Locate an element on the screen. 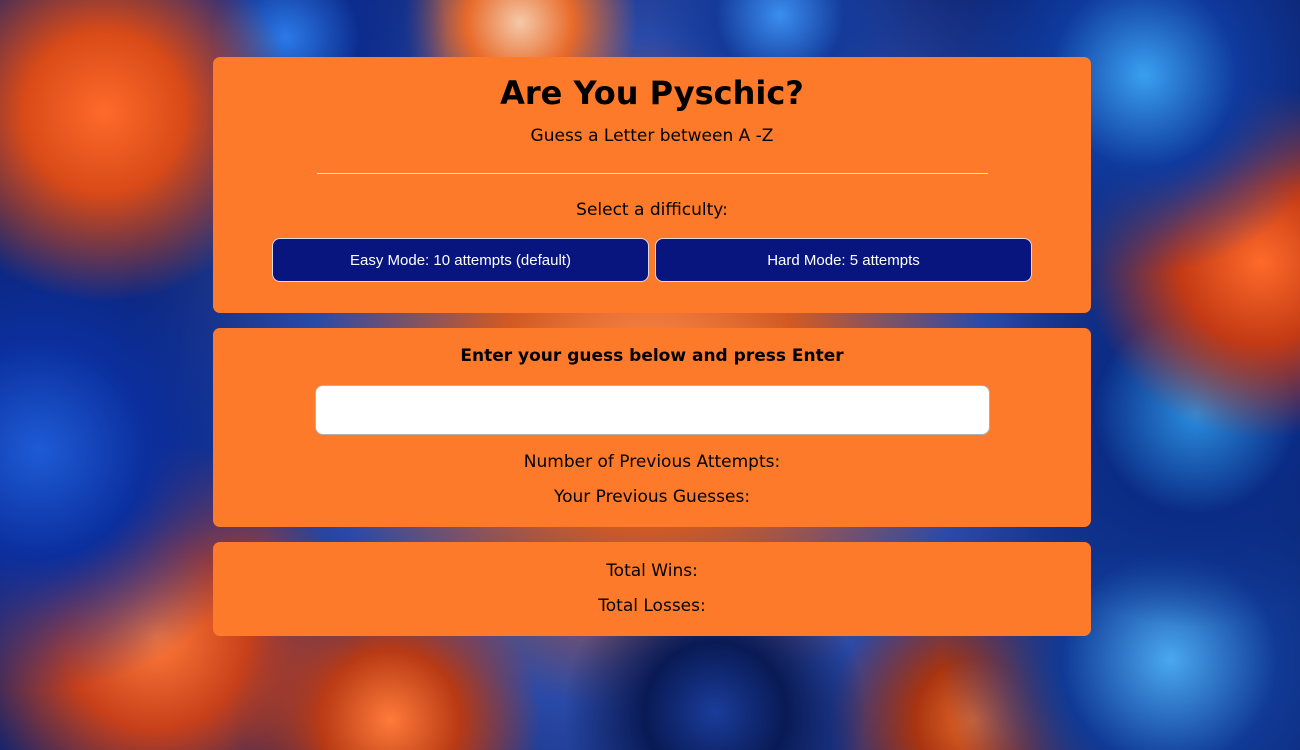 The width and height of the screenshot is (1300, 750). difficulty-label: Select a difficulty: is located at coordinates (652, 210).